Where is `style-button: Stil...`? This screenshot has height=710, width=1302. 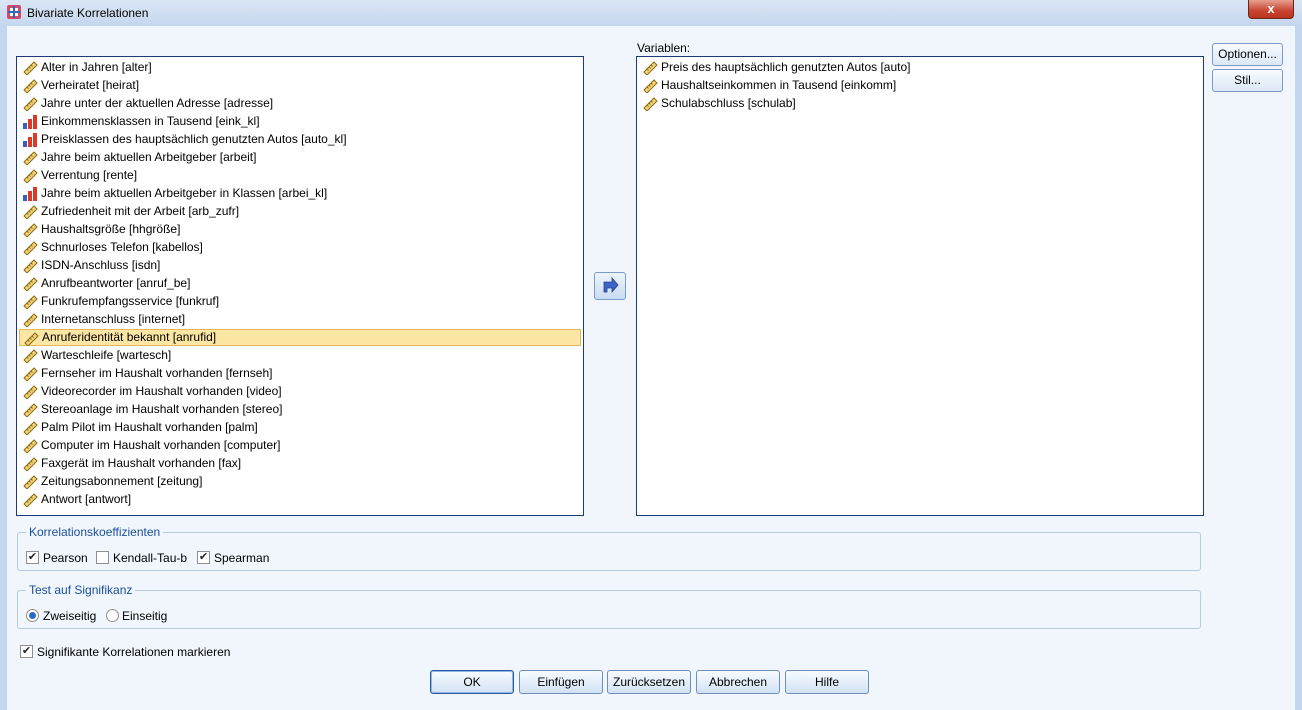 style-button: Stil... is located at coordinates (1247, 80).